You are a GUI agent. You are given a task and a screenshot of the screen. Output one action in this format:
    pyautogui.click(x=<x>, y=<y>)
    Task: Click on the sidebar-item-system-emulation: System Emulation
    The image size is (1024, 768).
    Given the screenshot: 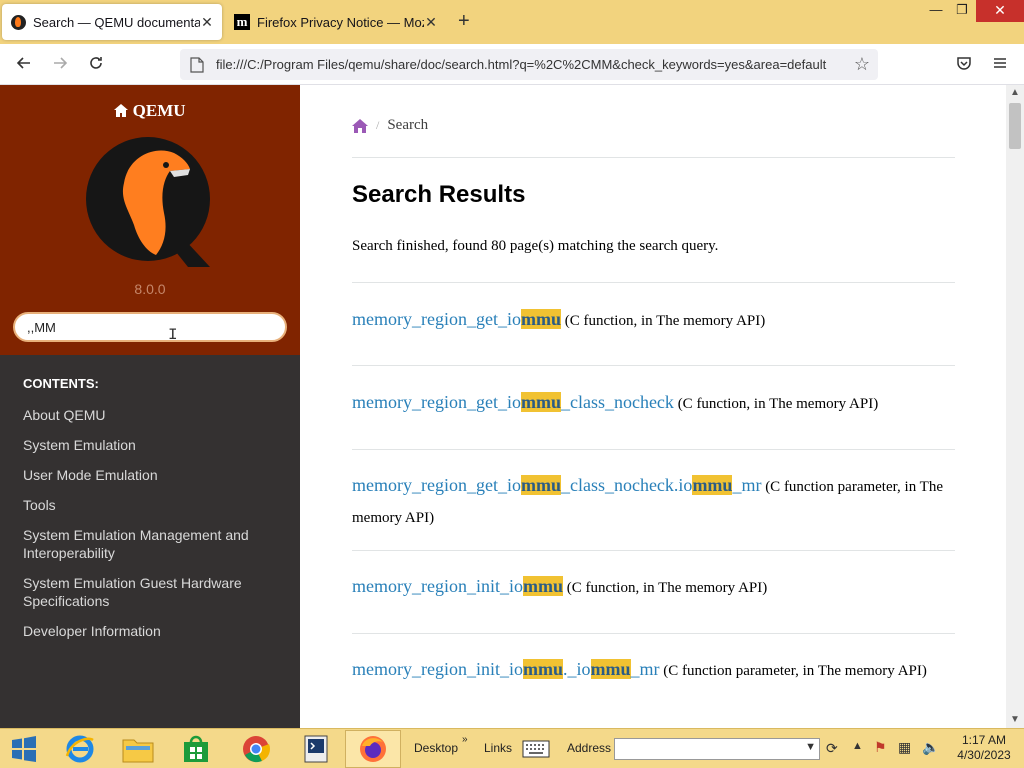 What is the action you would take?
    pyautogui.click(x=153, y=445)
    